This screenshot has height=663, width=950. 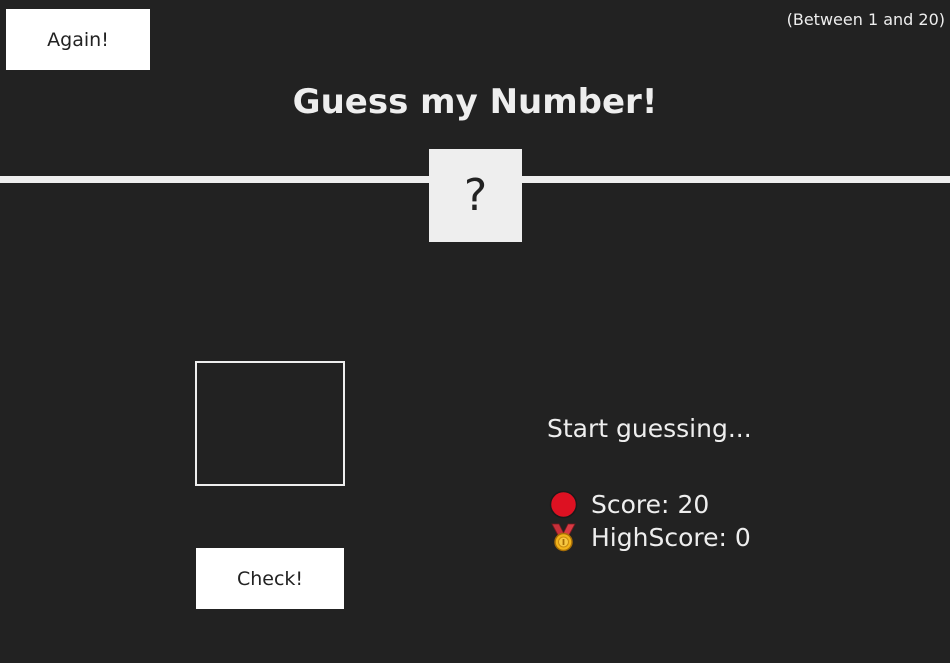 I want to click on medal-icon, so click(x=570, y=537).